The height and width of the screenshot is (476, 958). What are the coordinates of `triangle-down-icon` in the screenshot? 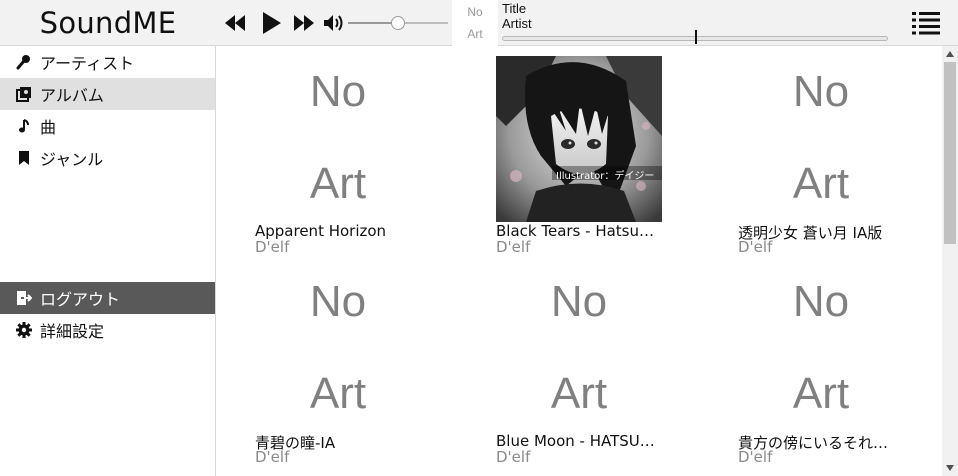 It's located at (950, 468).